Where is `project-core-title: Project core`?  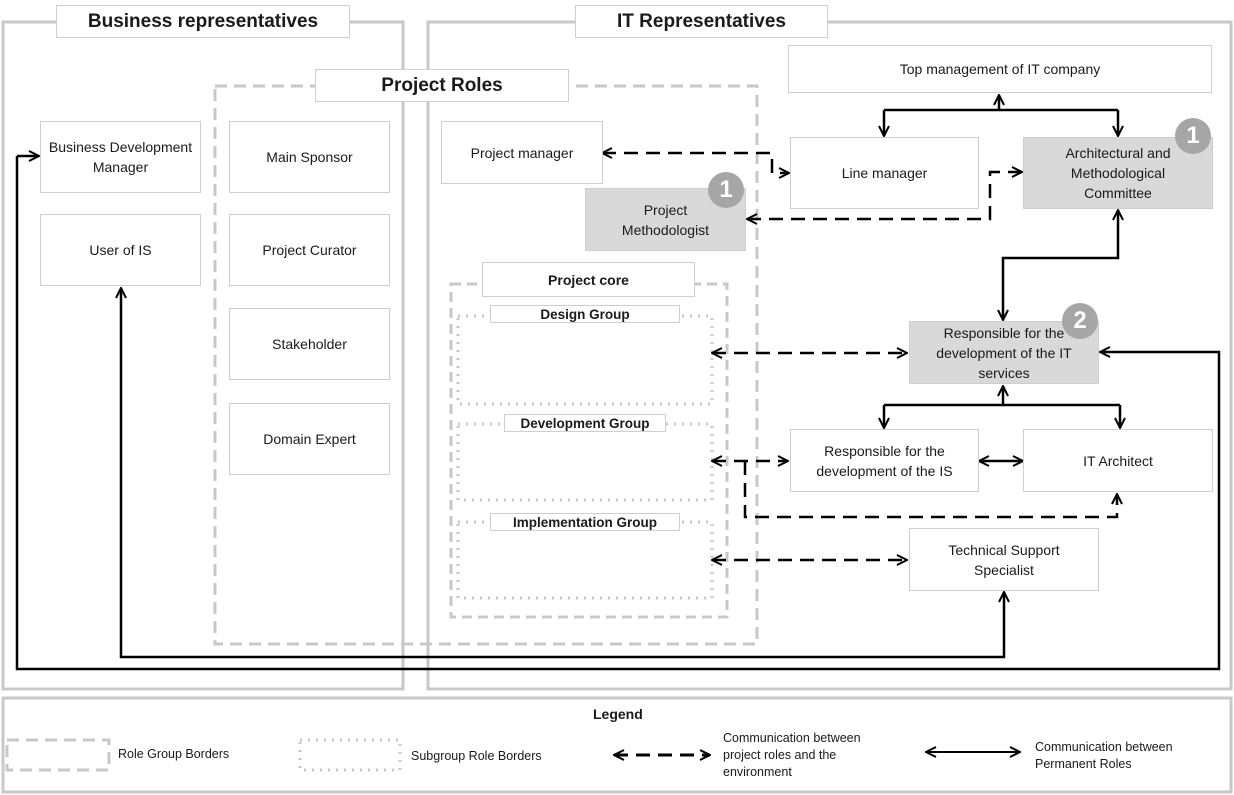
project-core-title: Project core is located at coordinates (588, 279).